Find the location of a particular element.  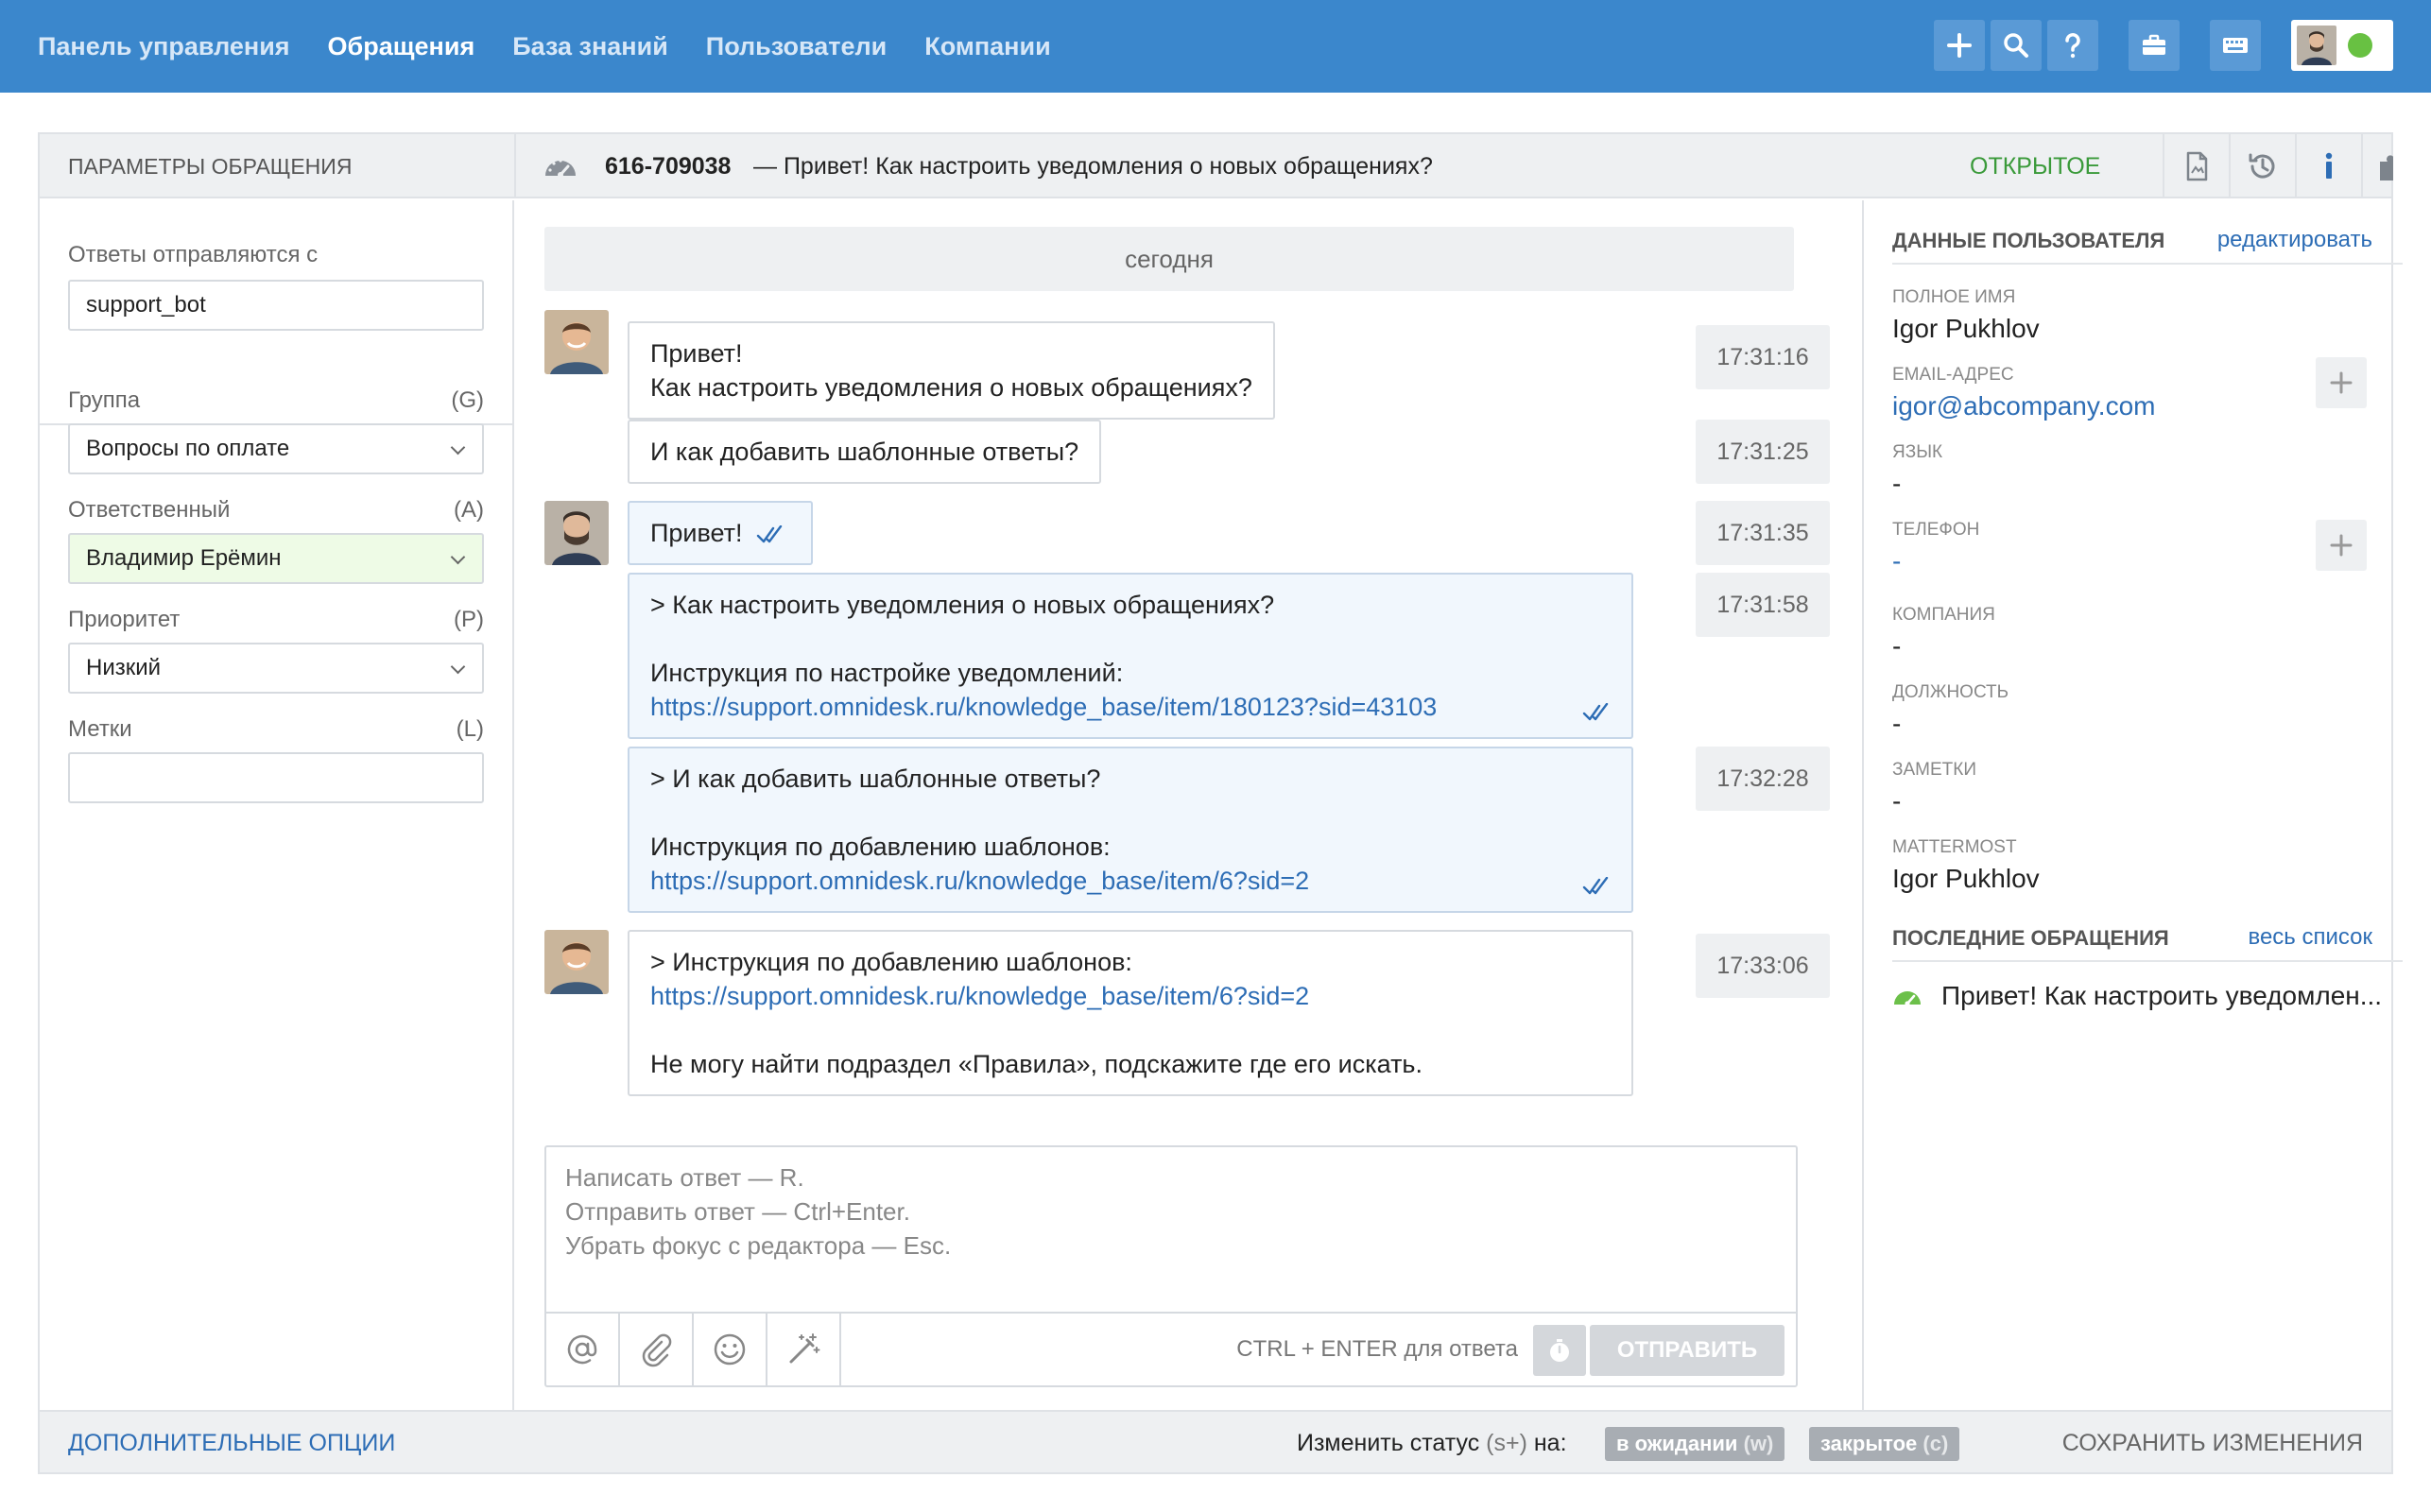

priority-select: Низкий is located at coordinates (276, 668).